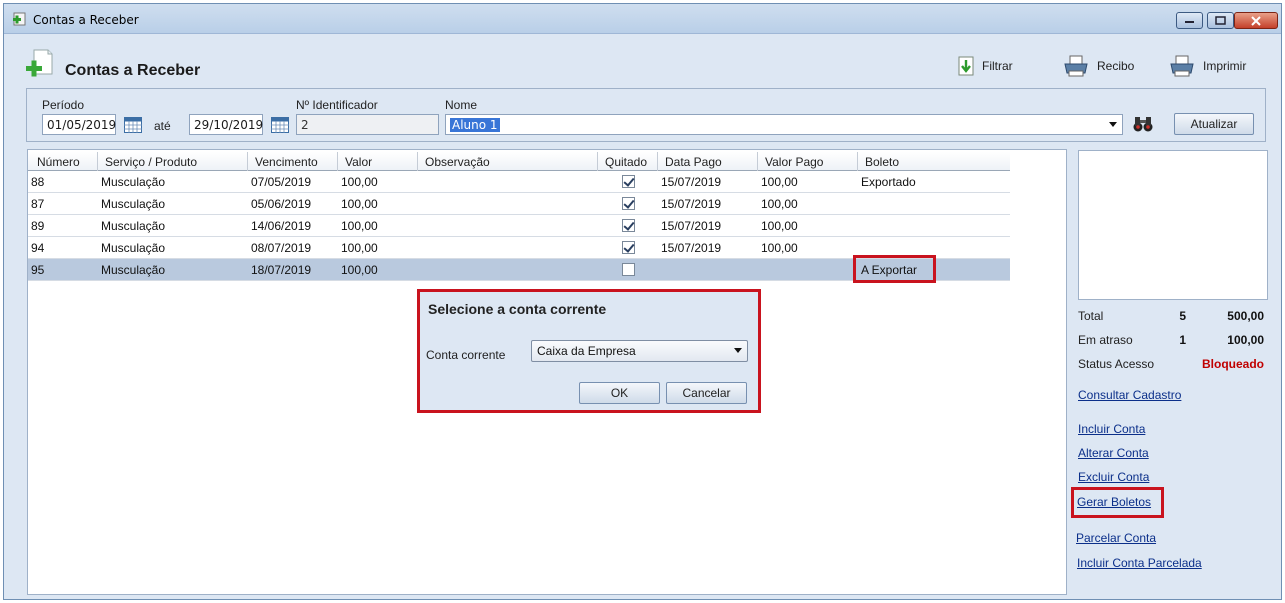  I want to click on nome-combobox: Aluno 1, so click(784, 124).